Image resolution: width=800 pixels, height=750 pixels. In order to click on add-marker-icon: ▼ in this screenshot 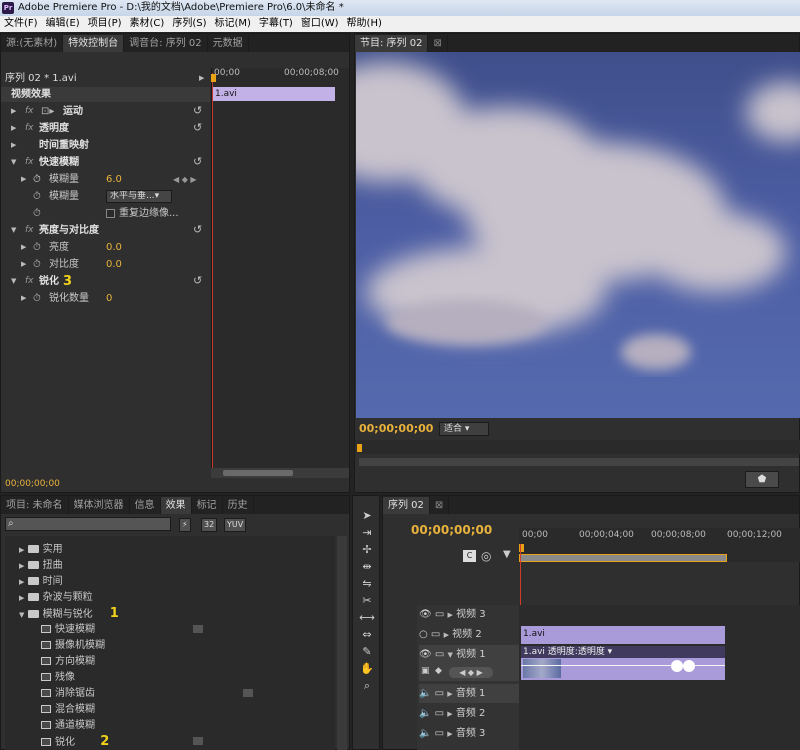, I will do `click(507, 554)`.